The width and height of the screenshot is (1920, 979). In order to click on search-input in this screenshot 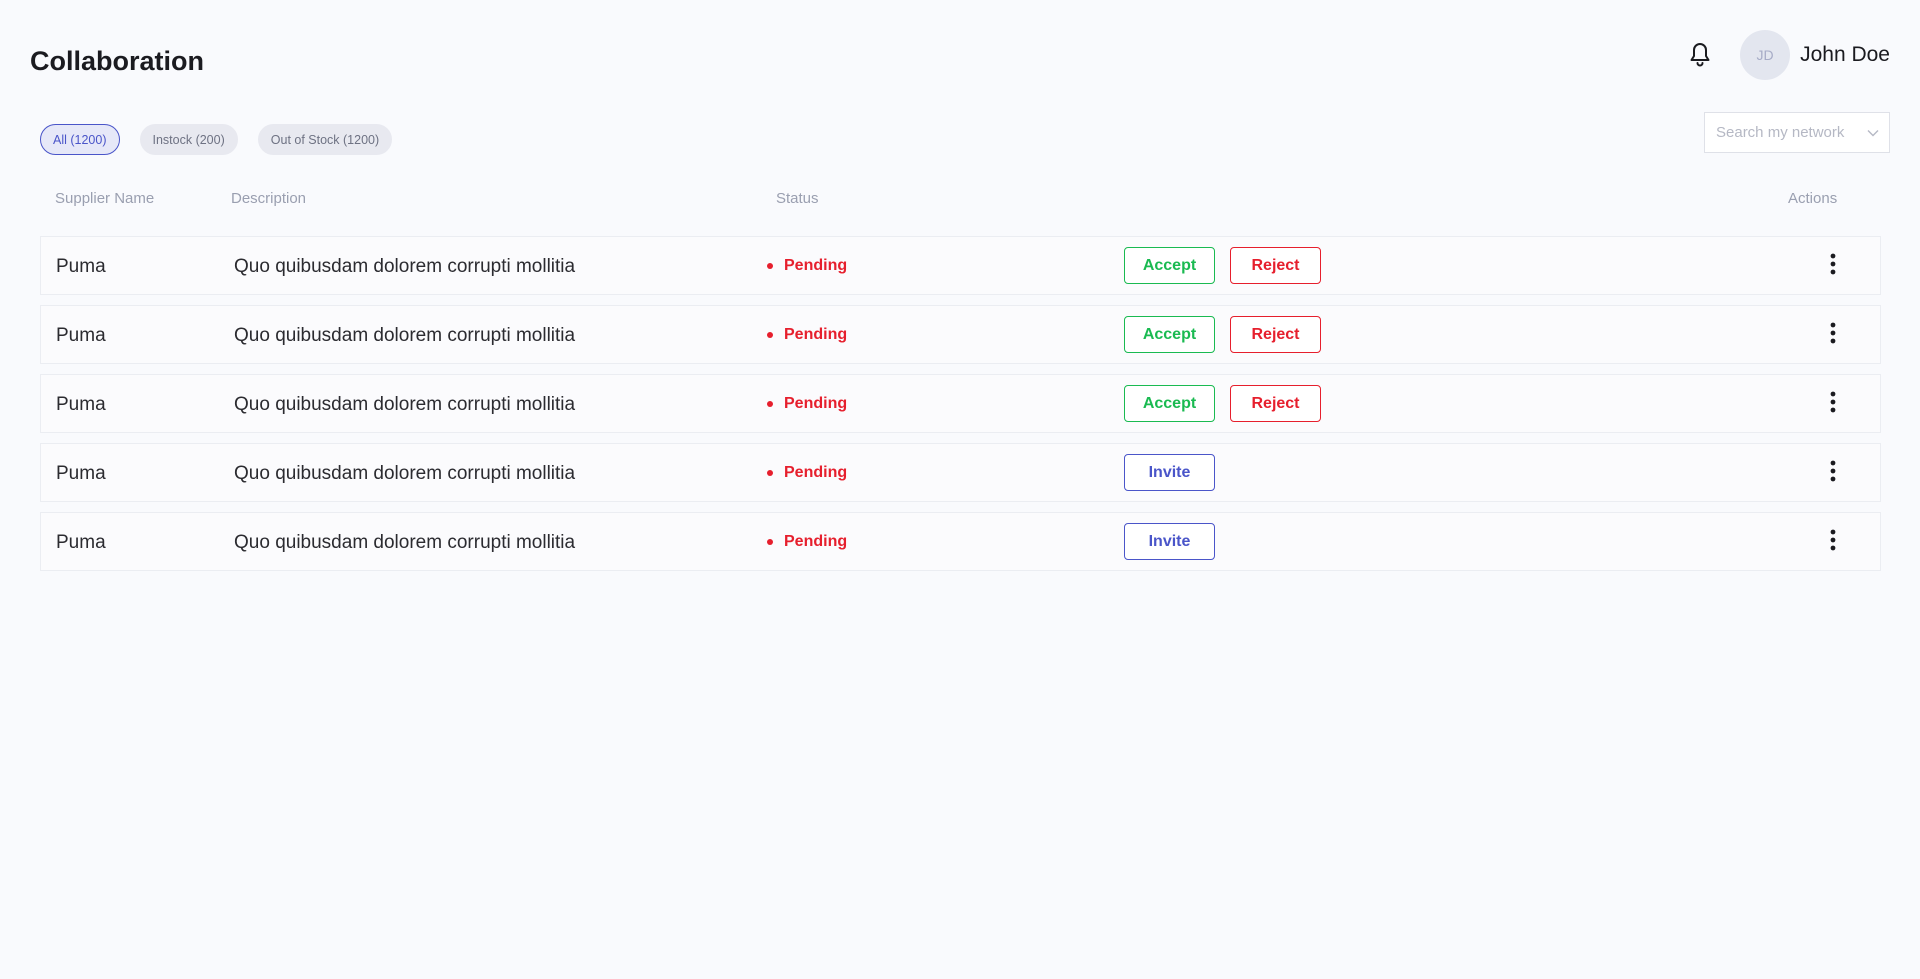, I will do `click(1791, 132)`.